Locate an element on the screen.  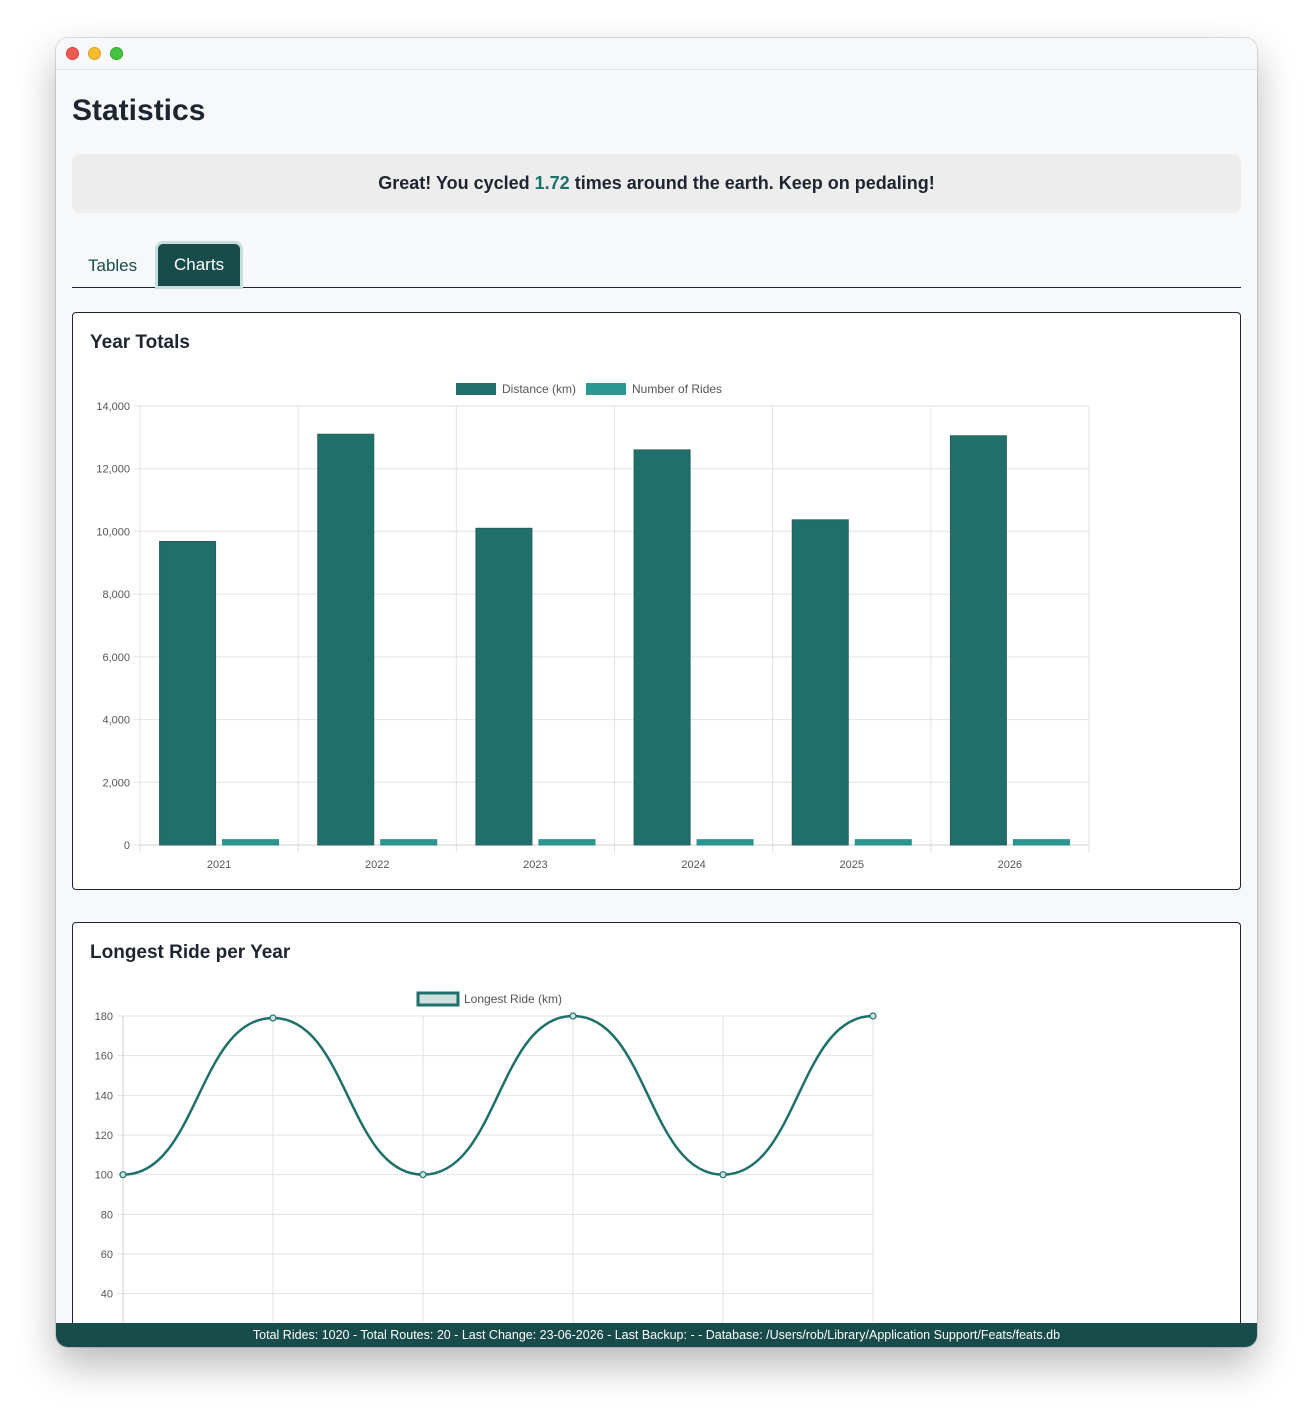
y-tick-label: 180 is located at coordinates (104, 1017).